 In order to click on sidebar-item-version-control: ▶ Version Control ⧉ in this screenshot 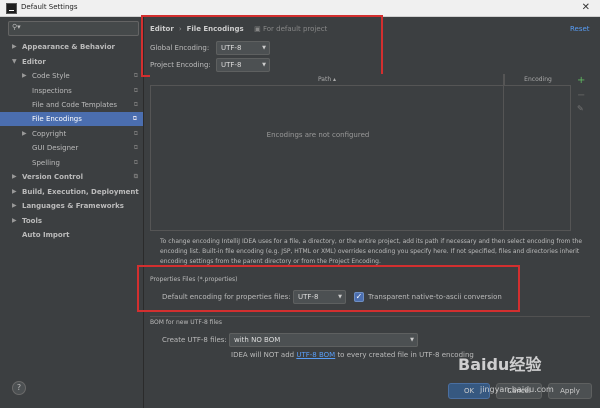, I will do `click(72, 177)`.